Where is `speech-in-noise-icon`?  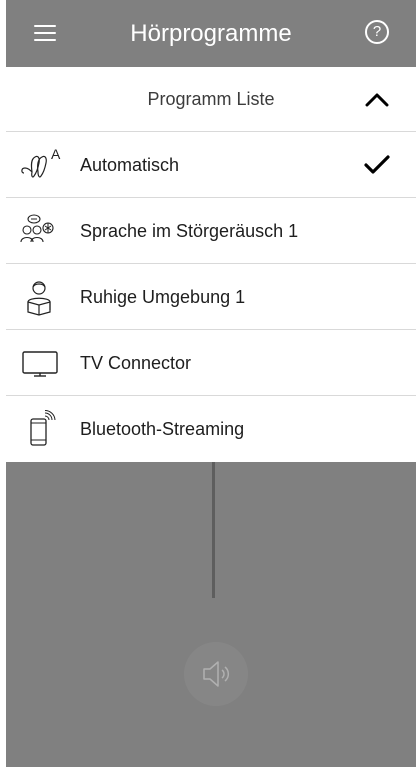 speech-in-noise-icon is located at coordinates (37, 228).